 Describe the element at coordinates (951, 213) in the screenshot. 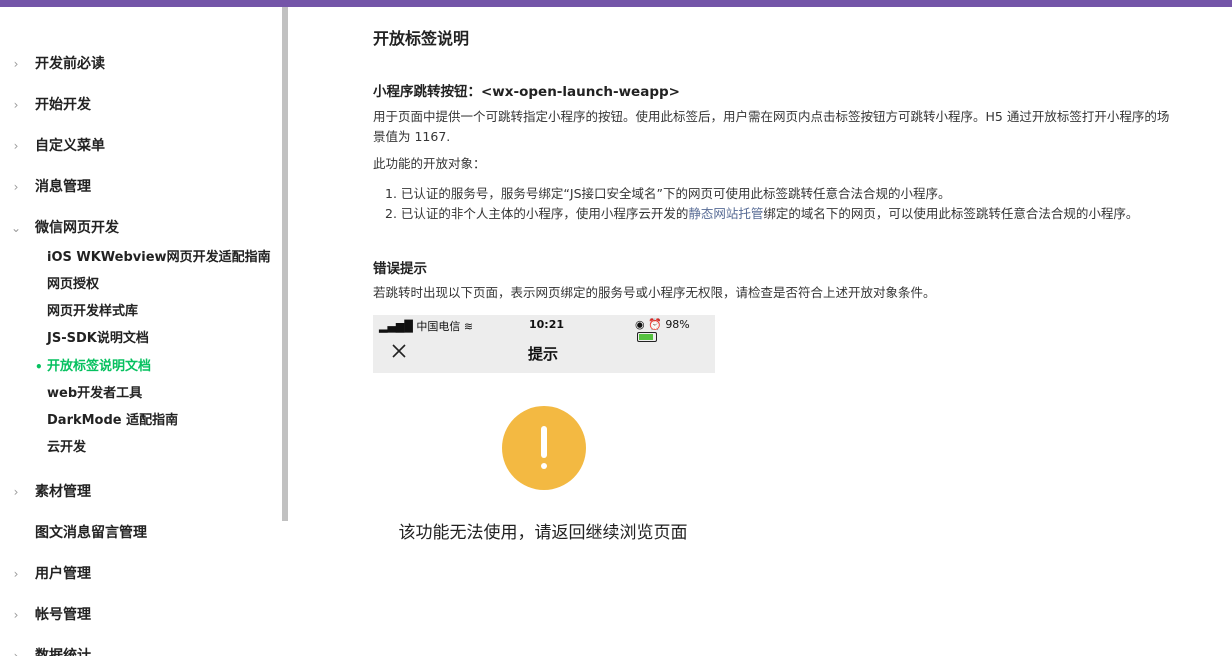

I see `list-item-text: 绑定的域名下的网页，可以使用此标签跳转任意合法合规的小程序。` at that location.